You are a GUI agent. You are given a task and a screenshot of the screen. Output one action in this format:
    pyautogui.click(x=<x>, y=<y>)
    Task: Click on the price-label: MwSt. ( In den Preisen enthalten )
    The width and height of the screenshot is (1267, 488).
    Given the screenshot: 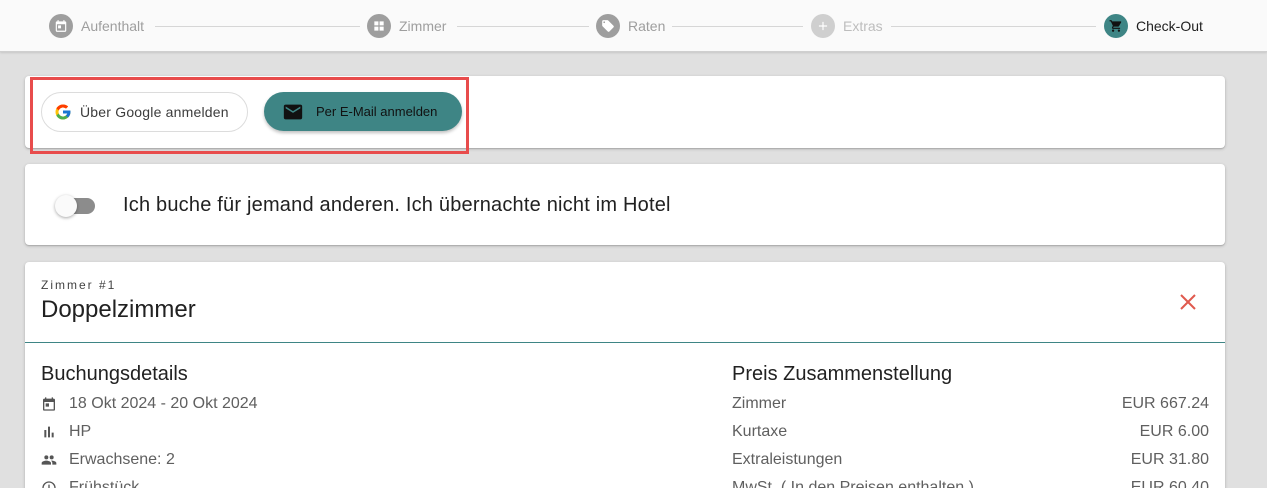 What is the action you would take?
    pyautogui.click(x=853, y=483)
    